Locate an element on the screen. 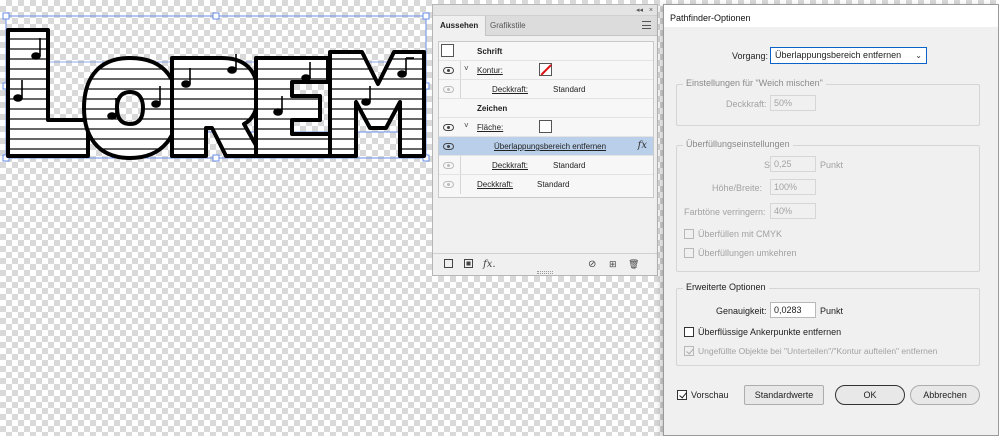 The image size is (999, 436). delete-item-icon: 🗑 is located at coordinates (633, 264).